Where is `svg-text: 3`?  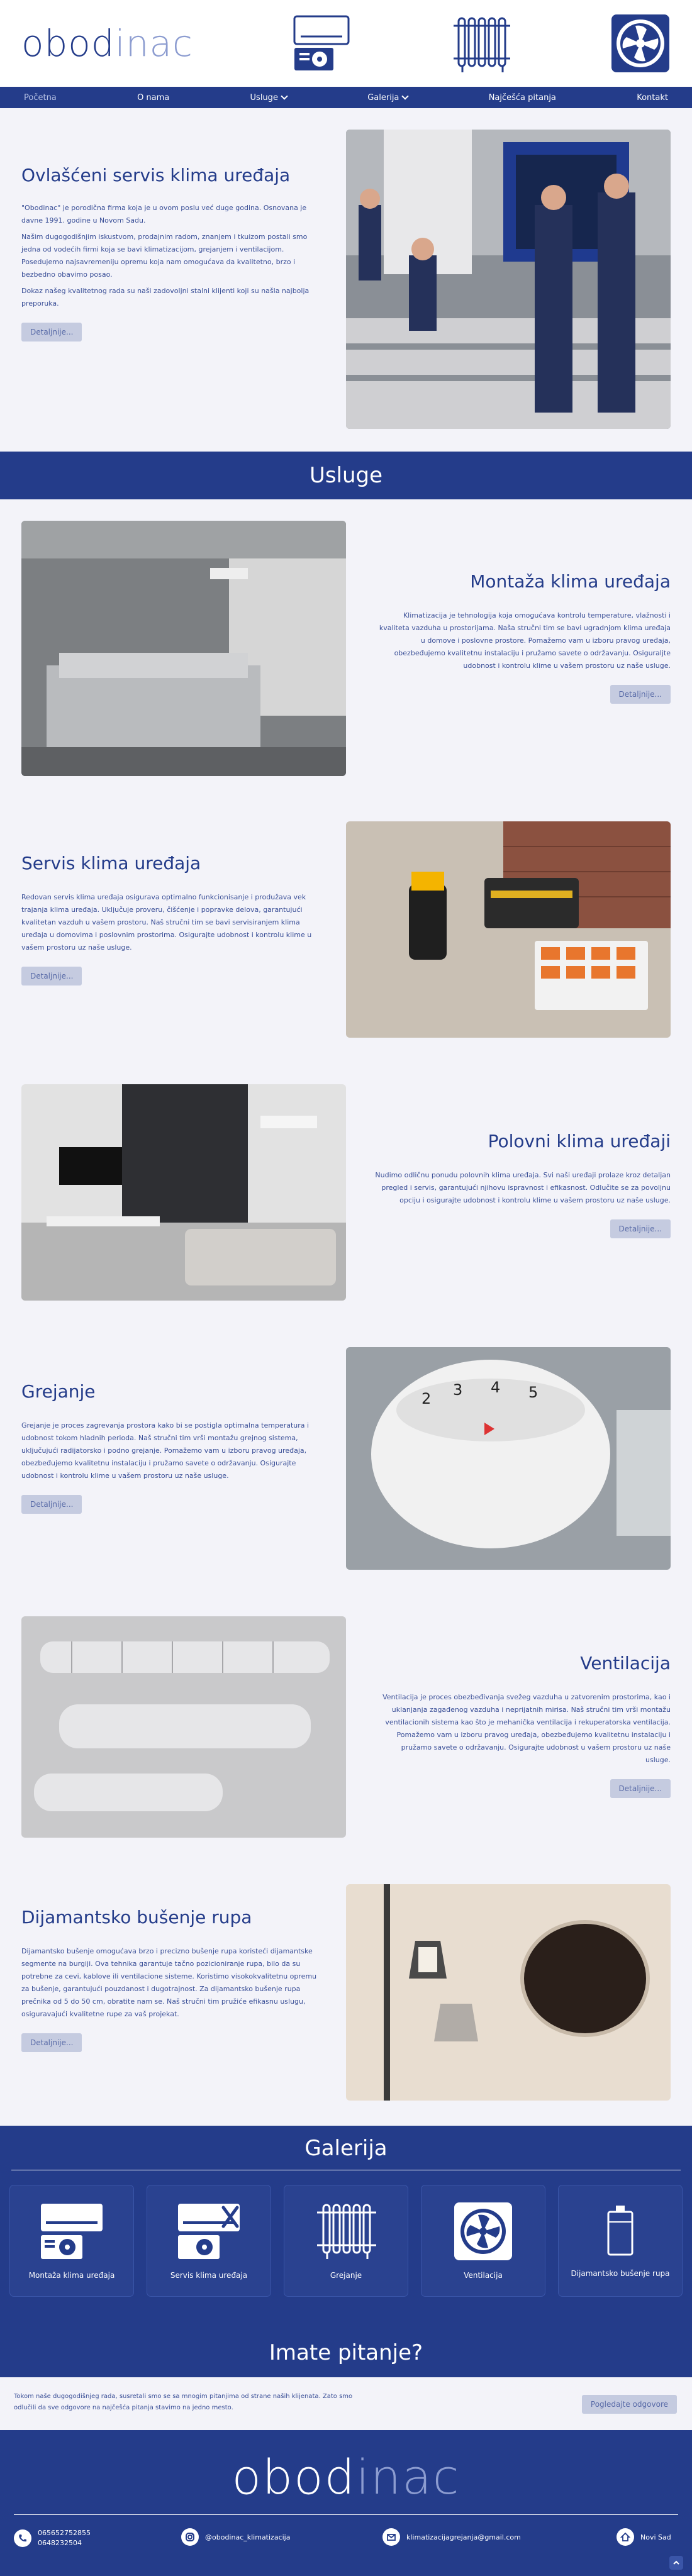 svg-text: 3 is located at coordinates (457, 1390).